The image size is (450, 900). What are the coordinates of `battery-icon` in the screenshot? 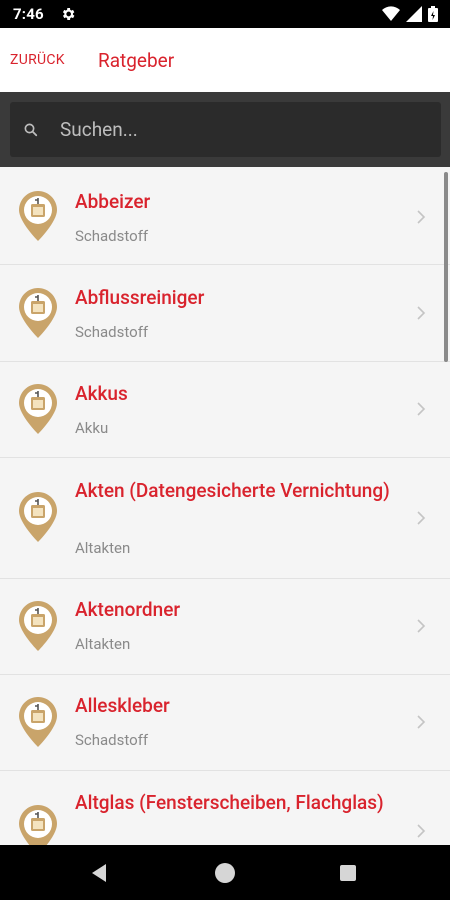 It's located at (433, 14).